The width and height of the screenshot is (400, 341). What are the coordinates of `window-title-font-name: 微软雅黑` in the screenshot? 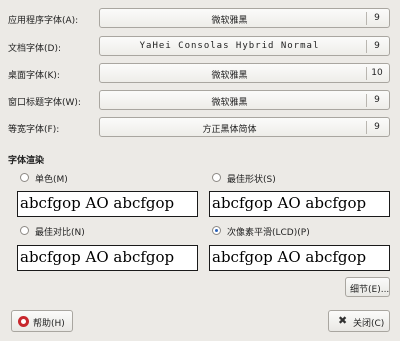 It's located at (229, 103).